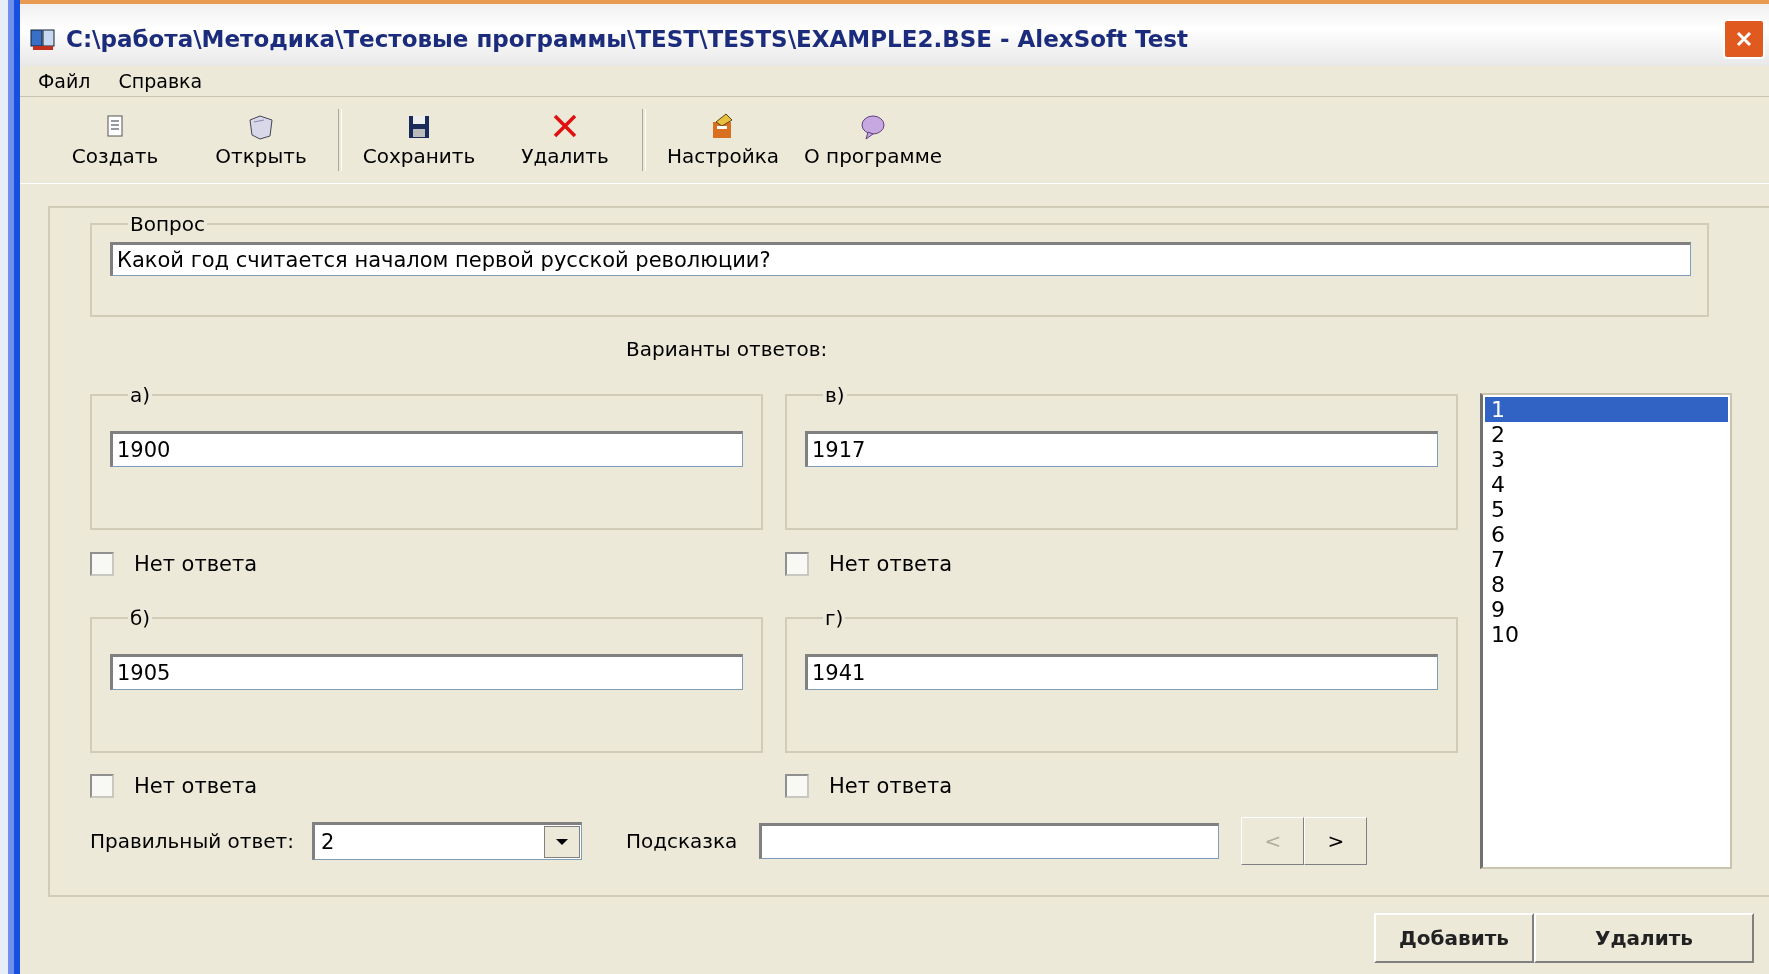  I want to click on toolbar-button: Сохранить, so click(419, 140).